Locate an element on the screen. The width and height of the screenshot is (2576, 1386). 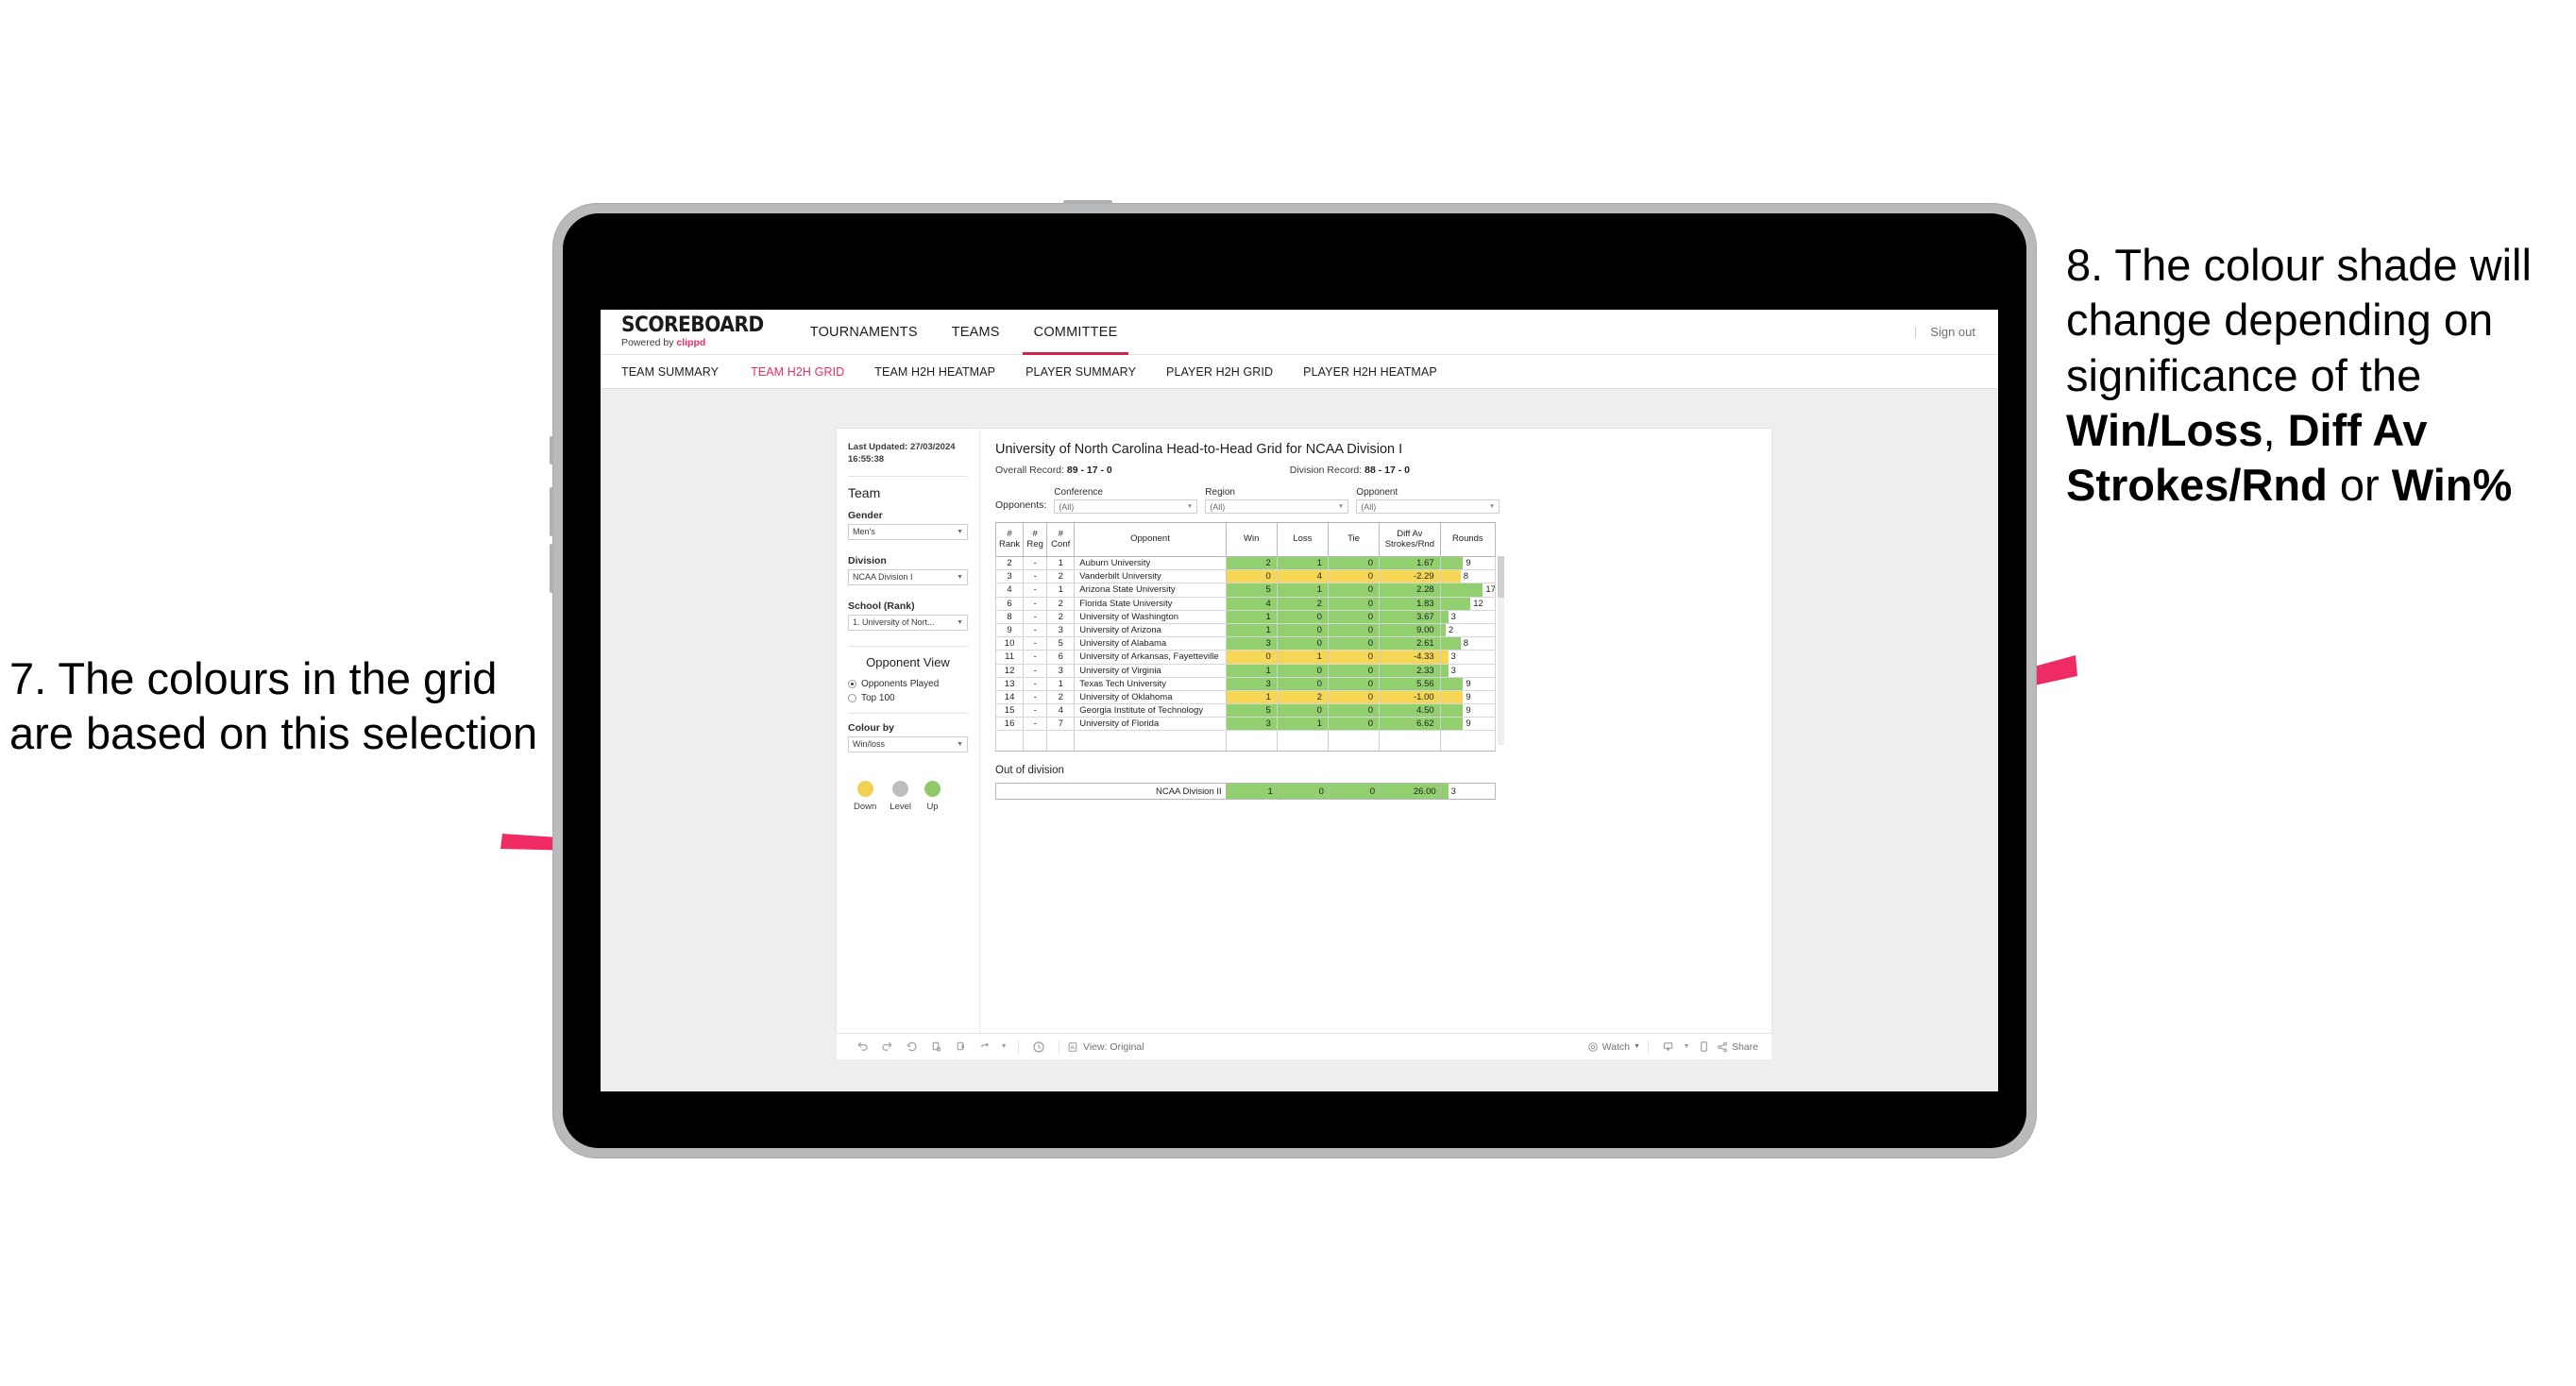
radio-opponents-played: Opponents Played is located at coordinates (908, 684).